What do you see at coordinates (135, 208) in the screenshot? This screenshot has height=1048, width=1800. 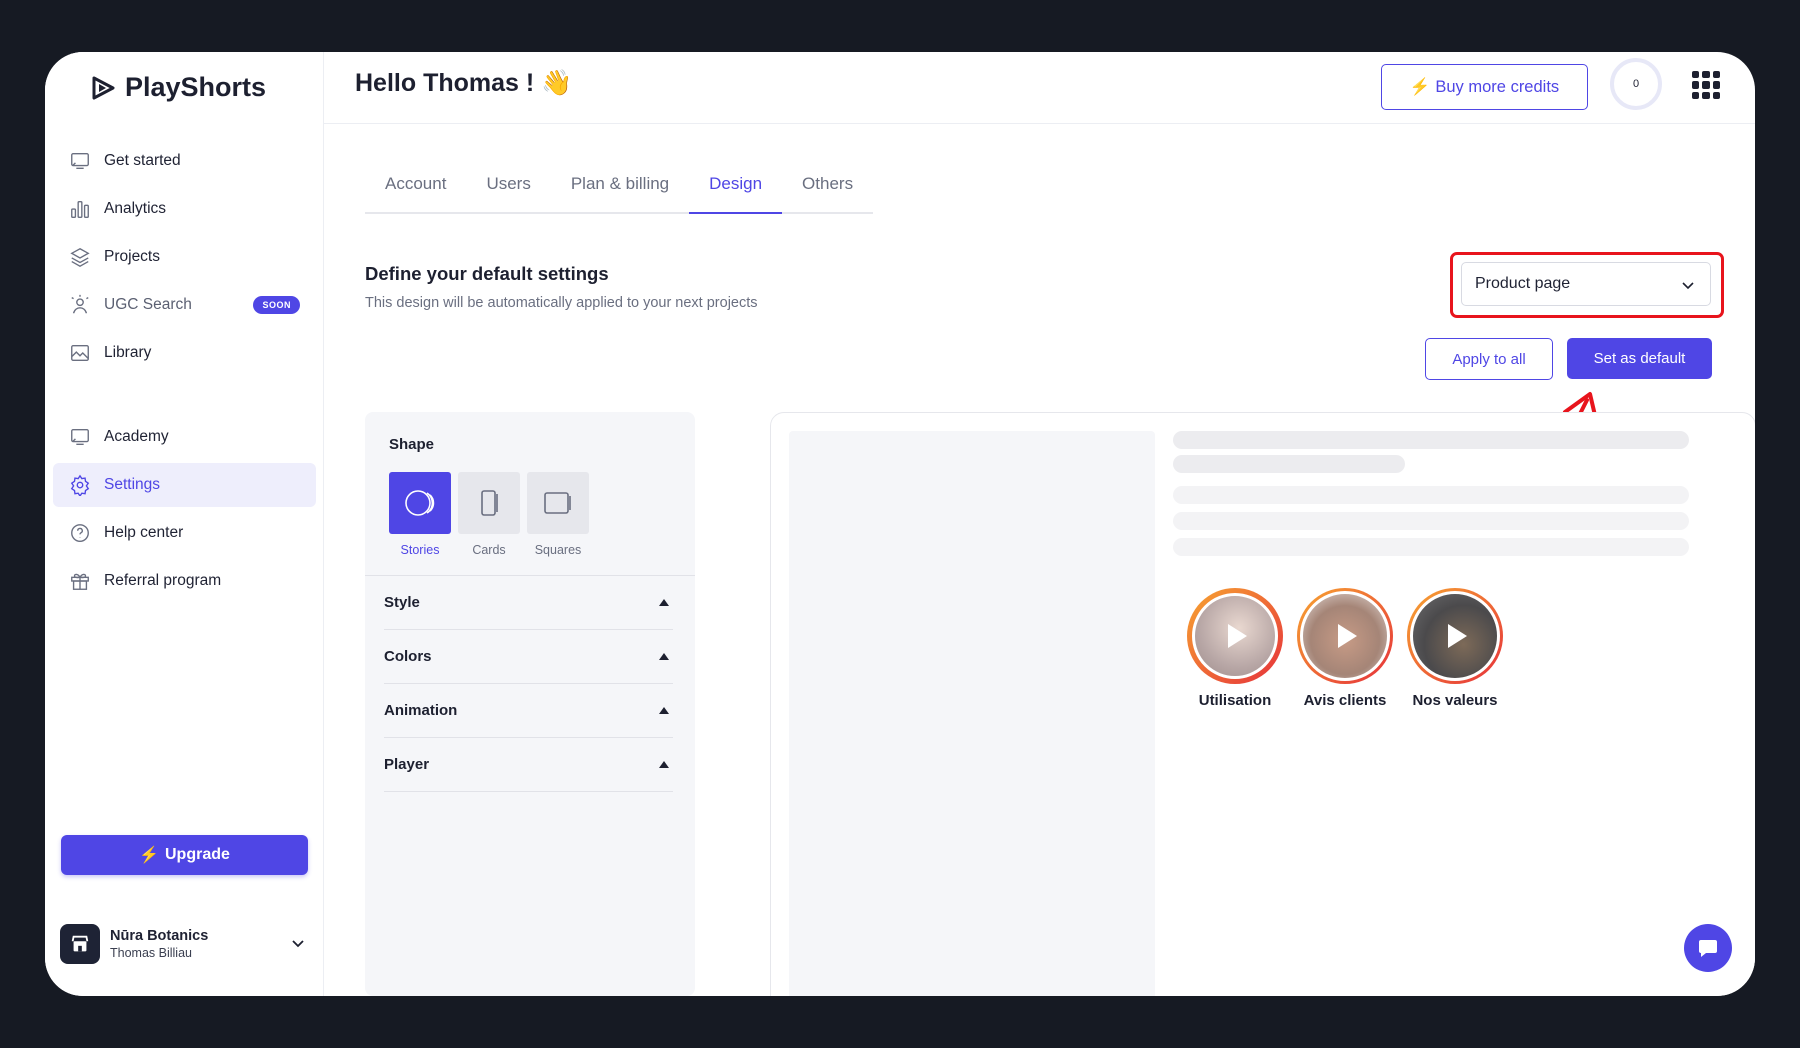 I see `sidebar-item-label: Analytics` at bounding box center [135, 208].